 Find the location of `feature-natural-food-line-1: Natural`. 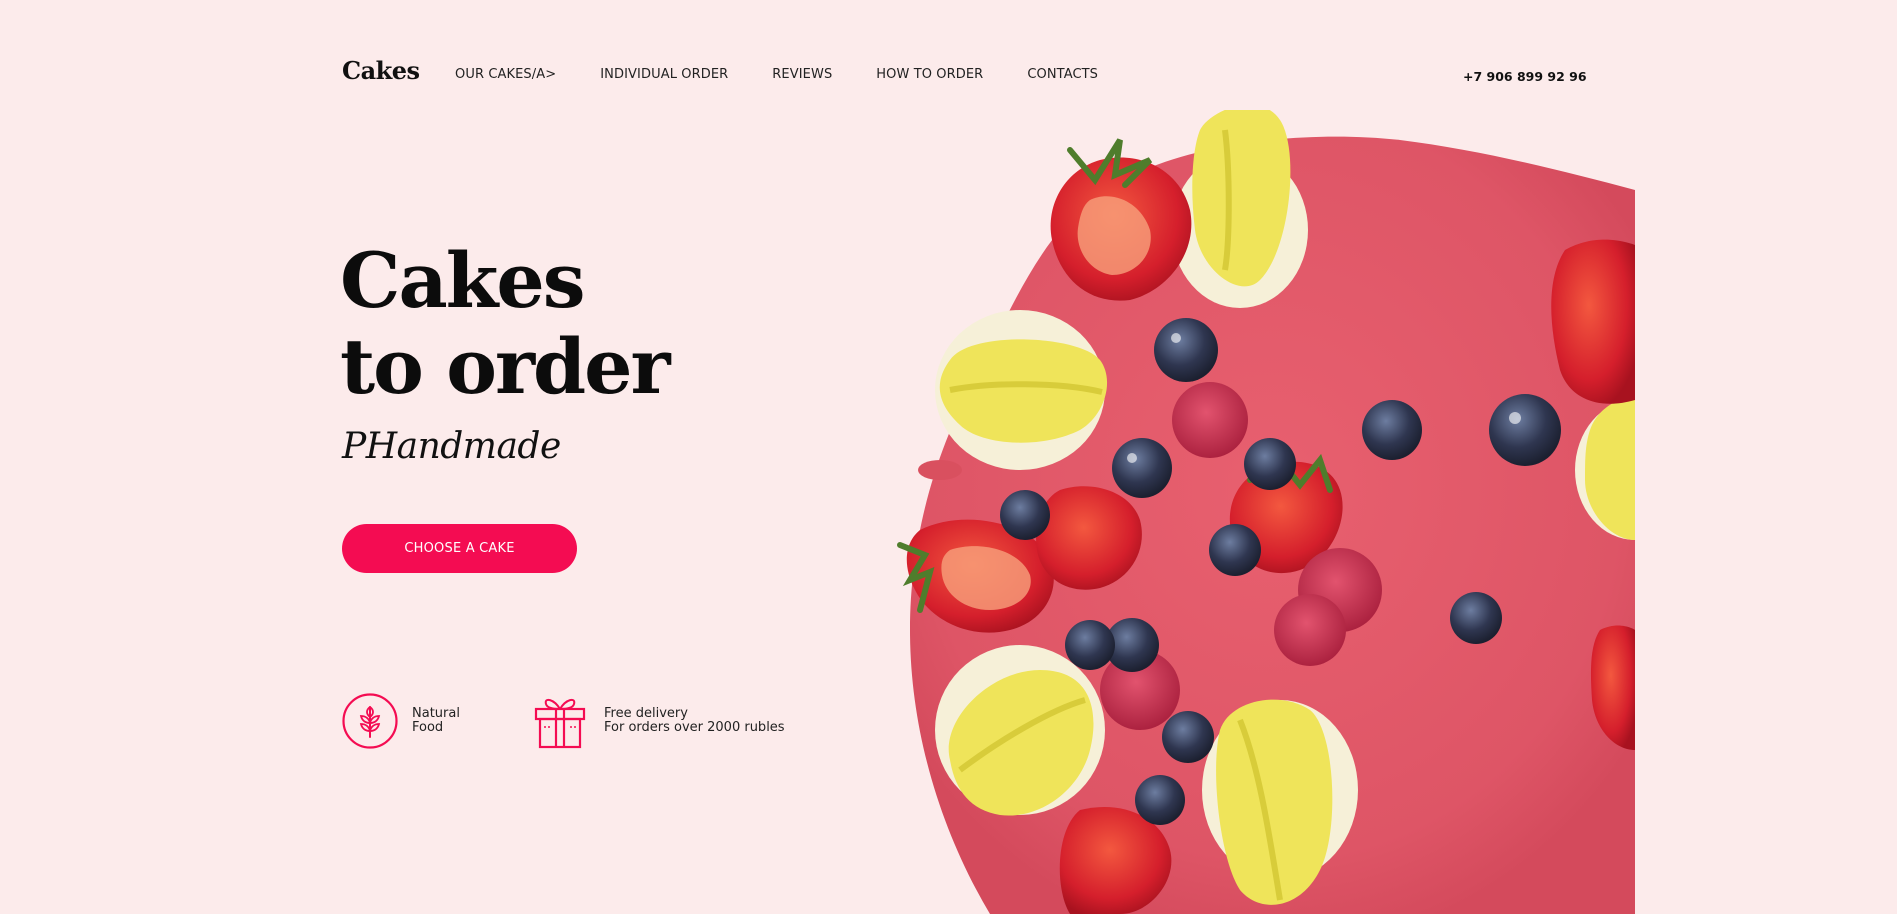

feature-natural-food-line-1: Natural is located at coordinates (436, 713).